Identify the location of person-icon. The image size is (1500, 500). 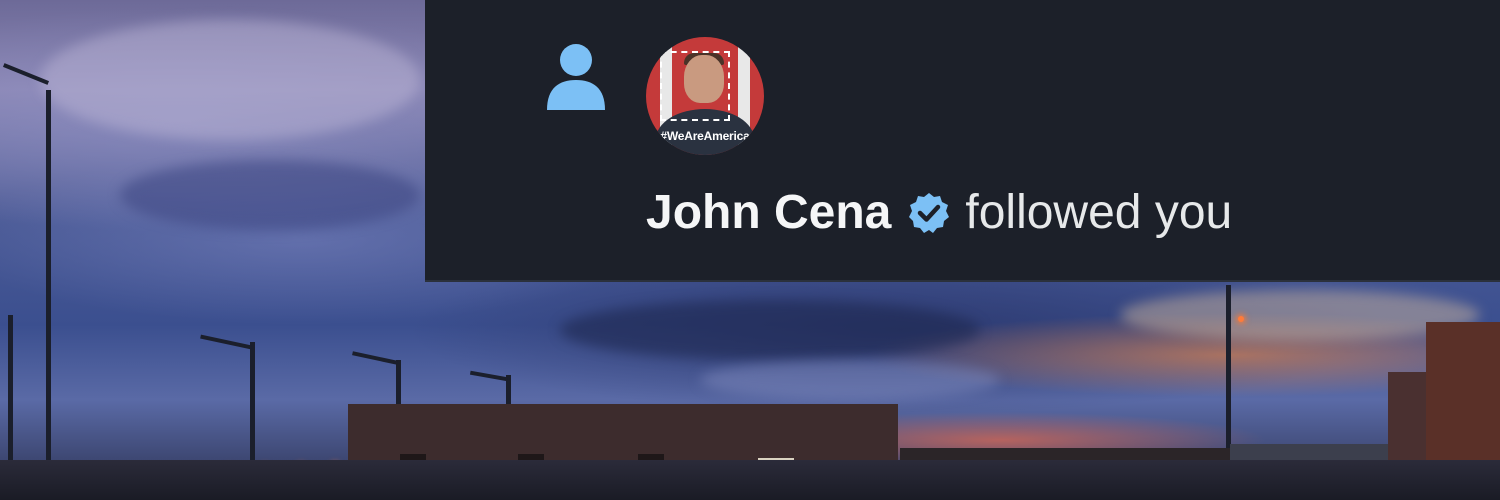
(576, 77).